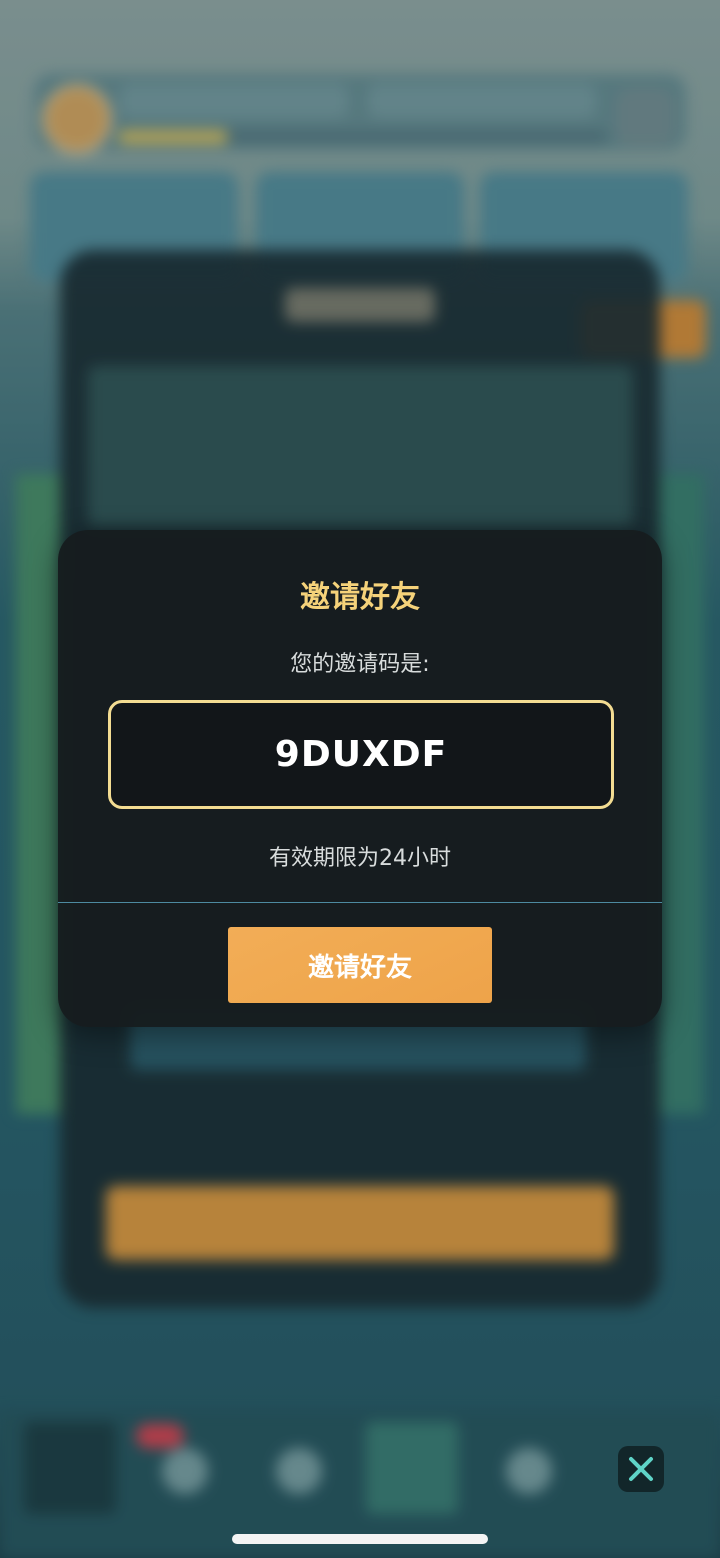  Describe the element at coordinates (360, 664) in the screenshot. I see `invite-code-label: 您的邀请码是:` at that location.